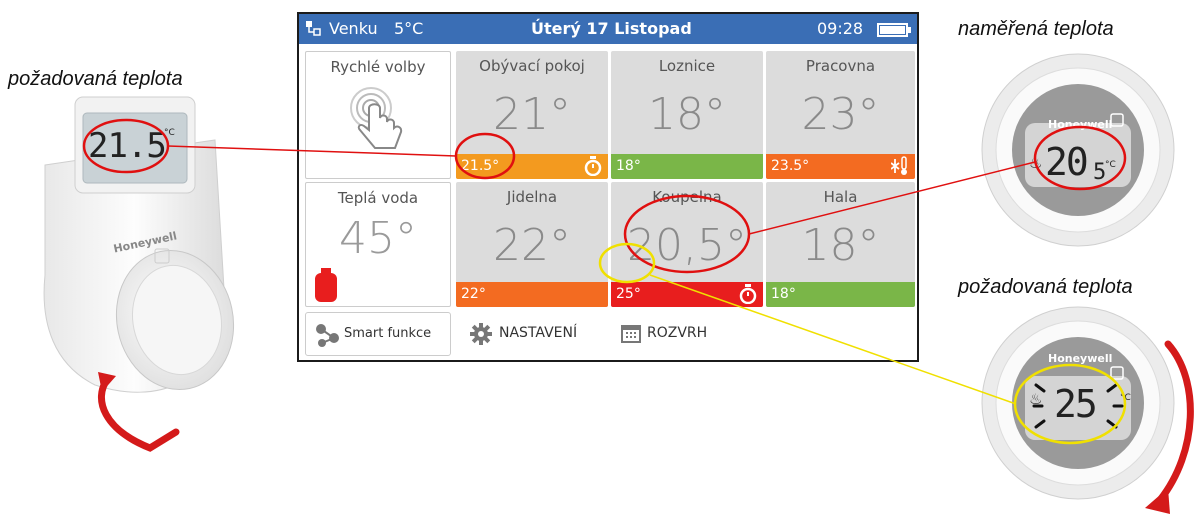 The image size is (1197, 523). I want to click on room-tile-jidelna: Jidelna 22° 22°, so click(532, 244).